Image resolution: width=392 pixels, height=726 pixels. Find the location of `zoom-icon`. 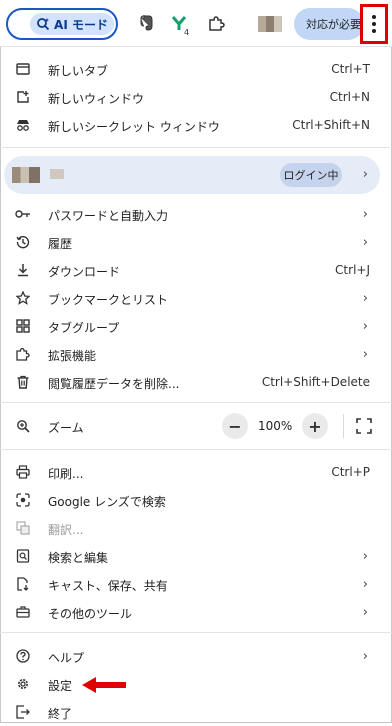

zoom-icon is located at coordinates (23, 426).